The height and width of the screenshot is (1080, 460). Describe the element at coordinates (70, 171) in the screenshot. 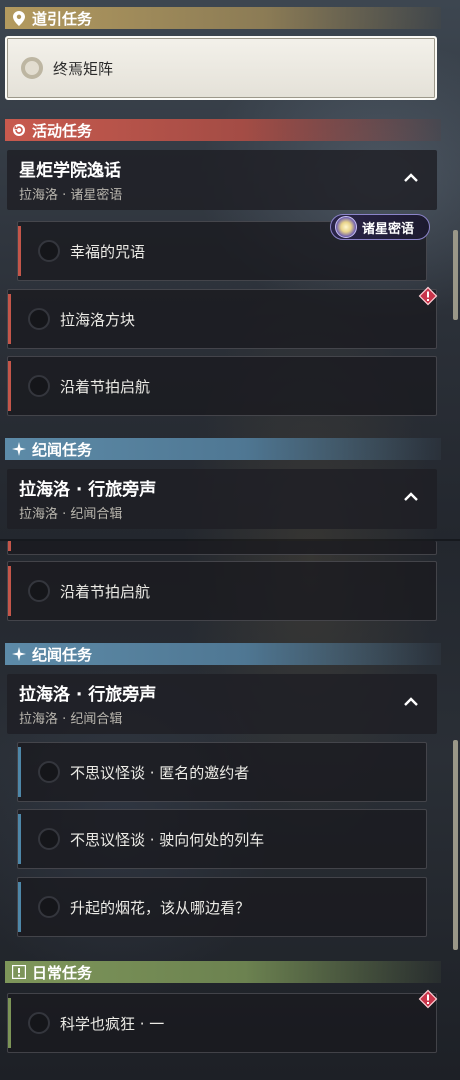

I see `group-title: 星炬学院逸话` at that location.